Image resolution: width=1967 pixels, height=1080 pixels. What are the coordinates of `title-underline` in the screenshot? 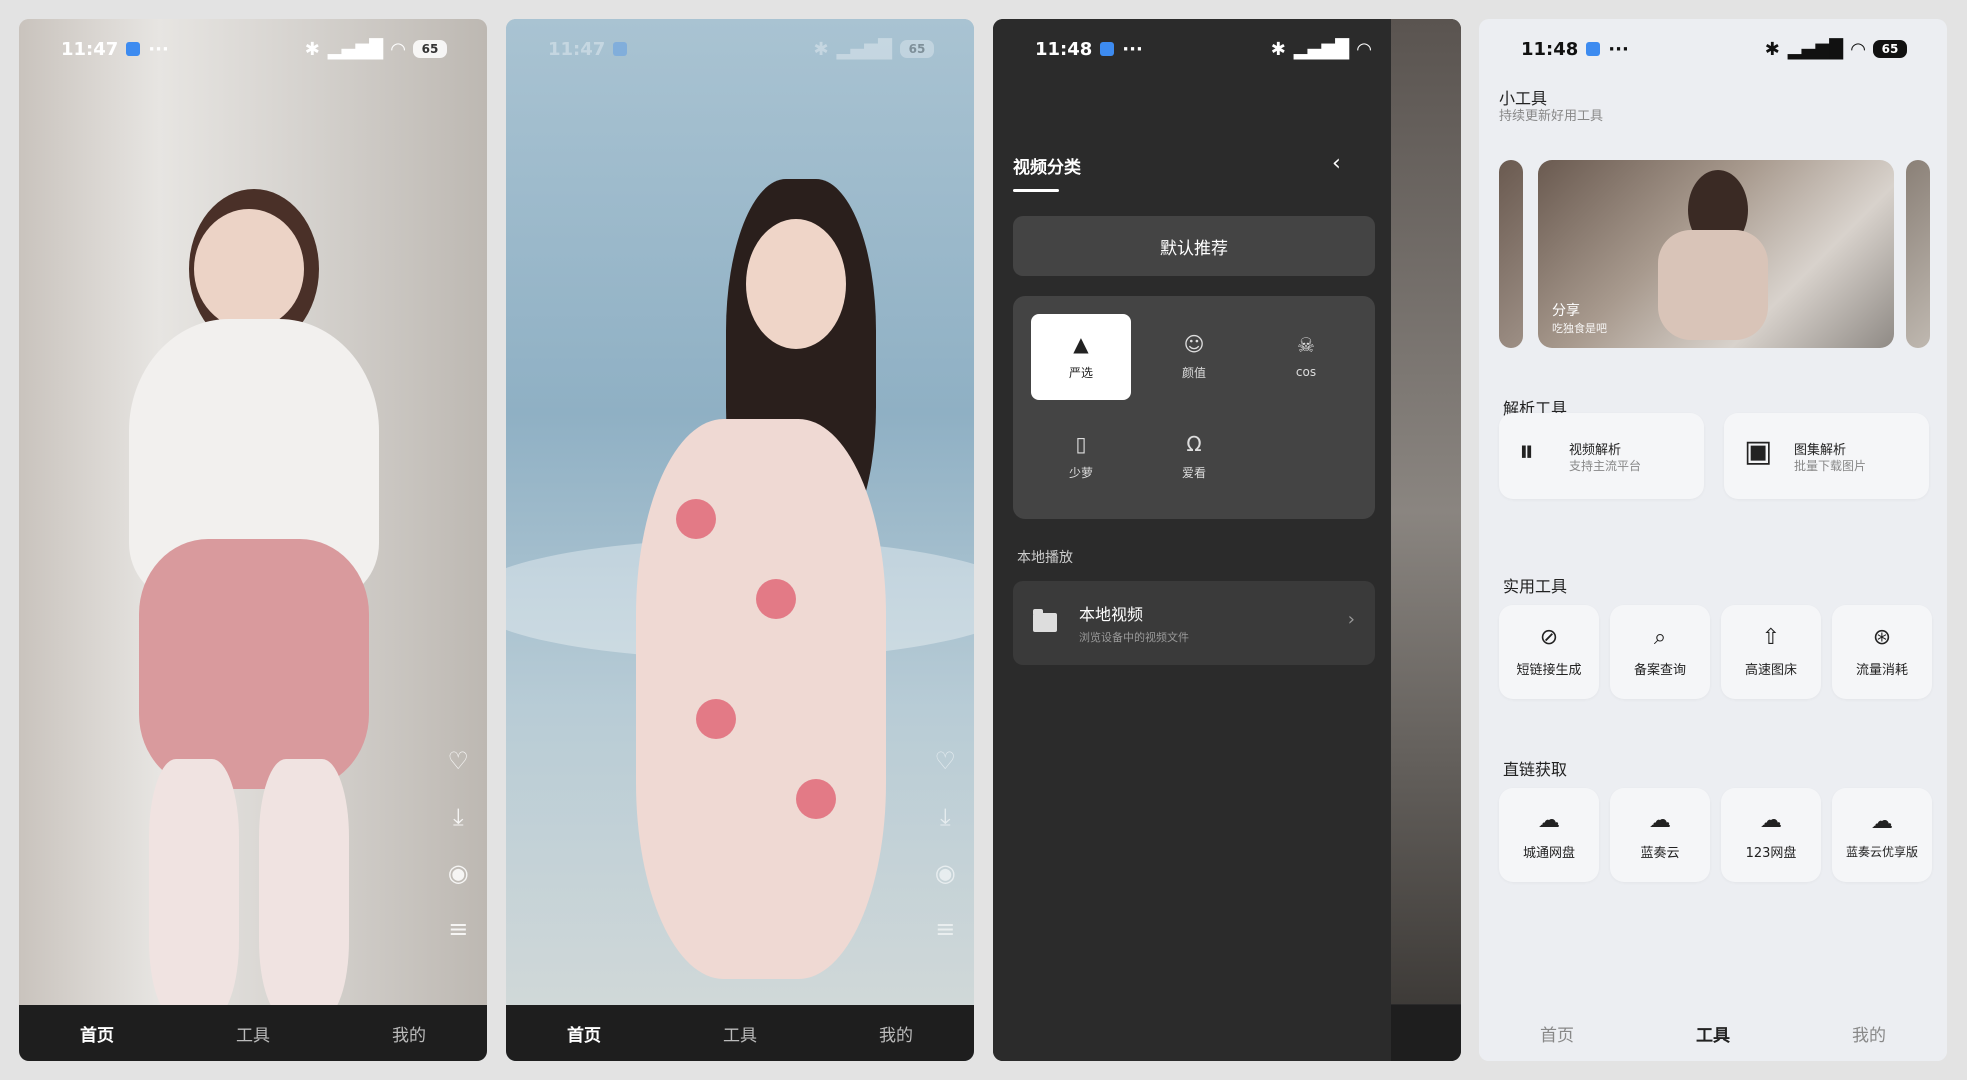 It's located at (1036, 190).